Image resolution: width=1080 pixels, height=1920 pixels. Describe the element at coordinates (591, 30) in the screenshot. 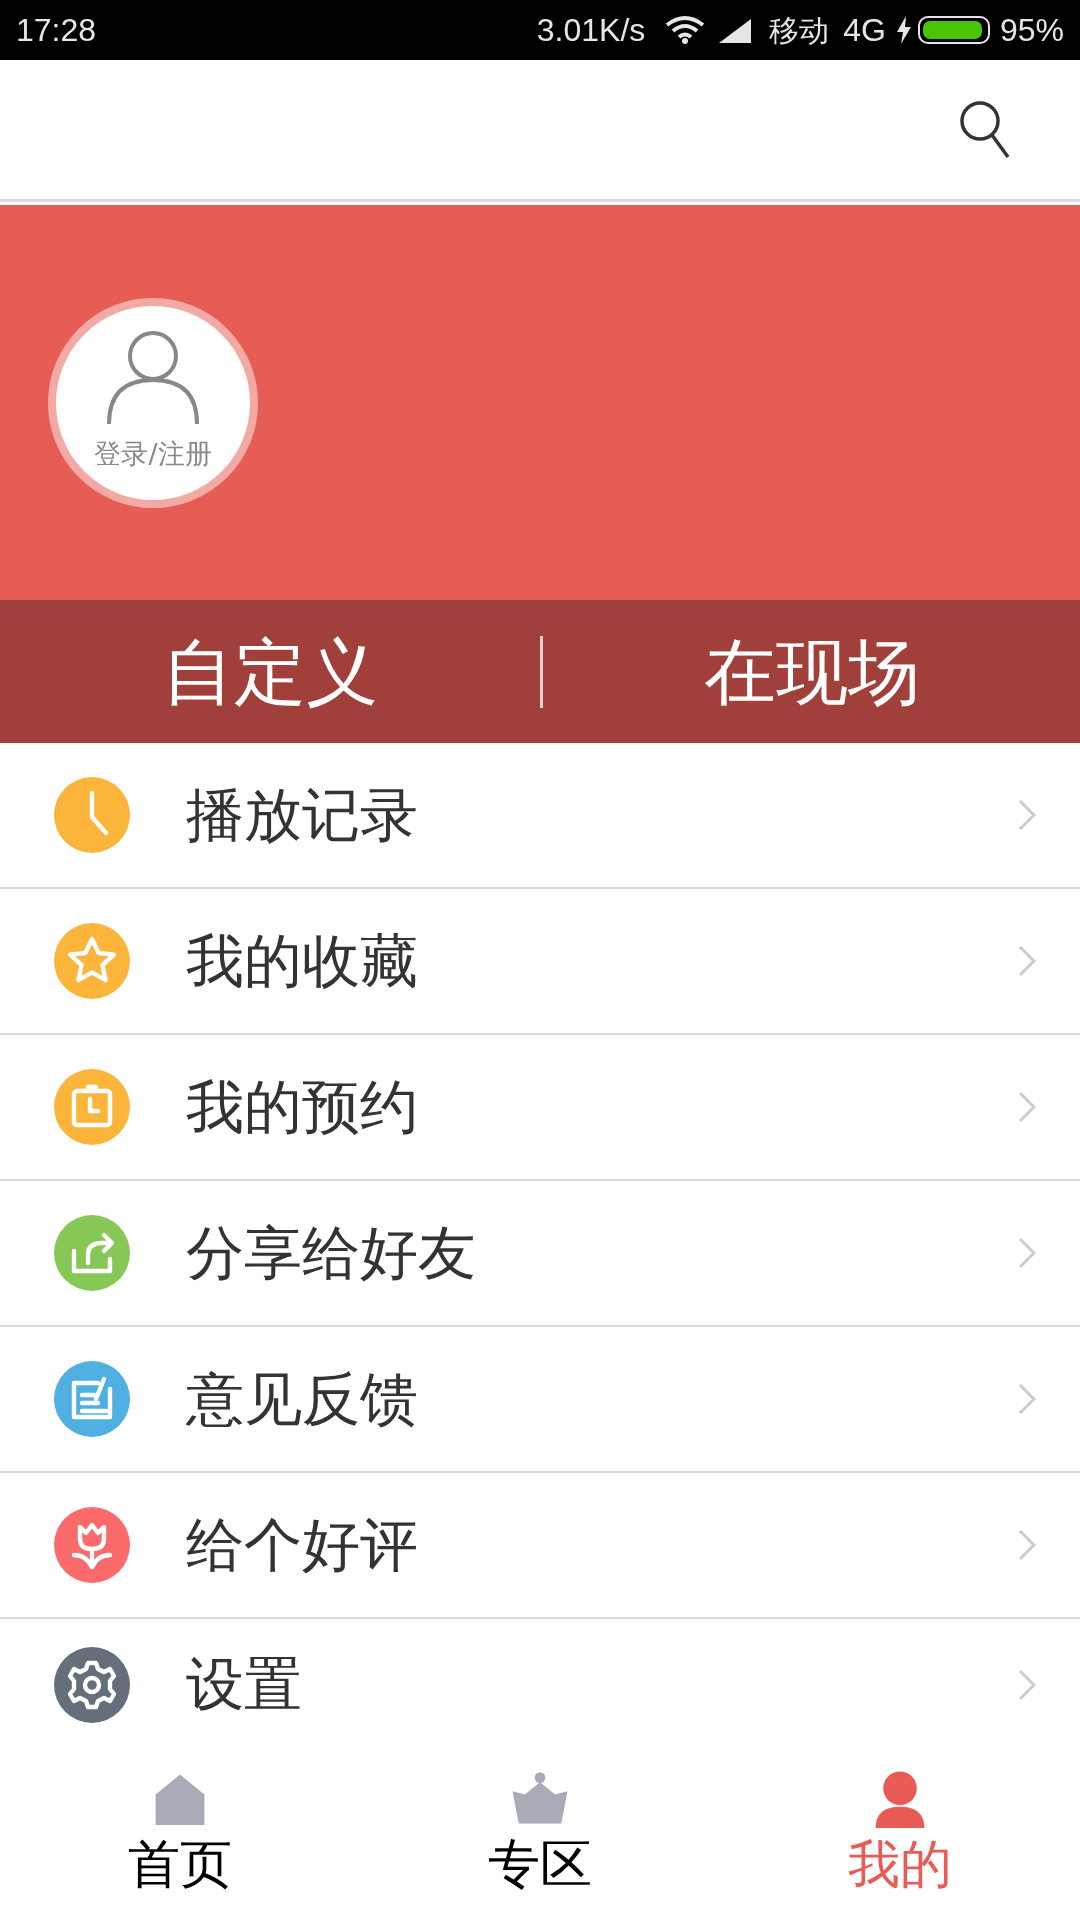

I see `network-speed: 3.01K/s` at that location.